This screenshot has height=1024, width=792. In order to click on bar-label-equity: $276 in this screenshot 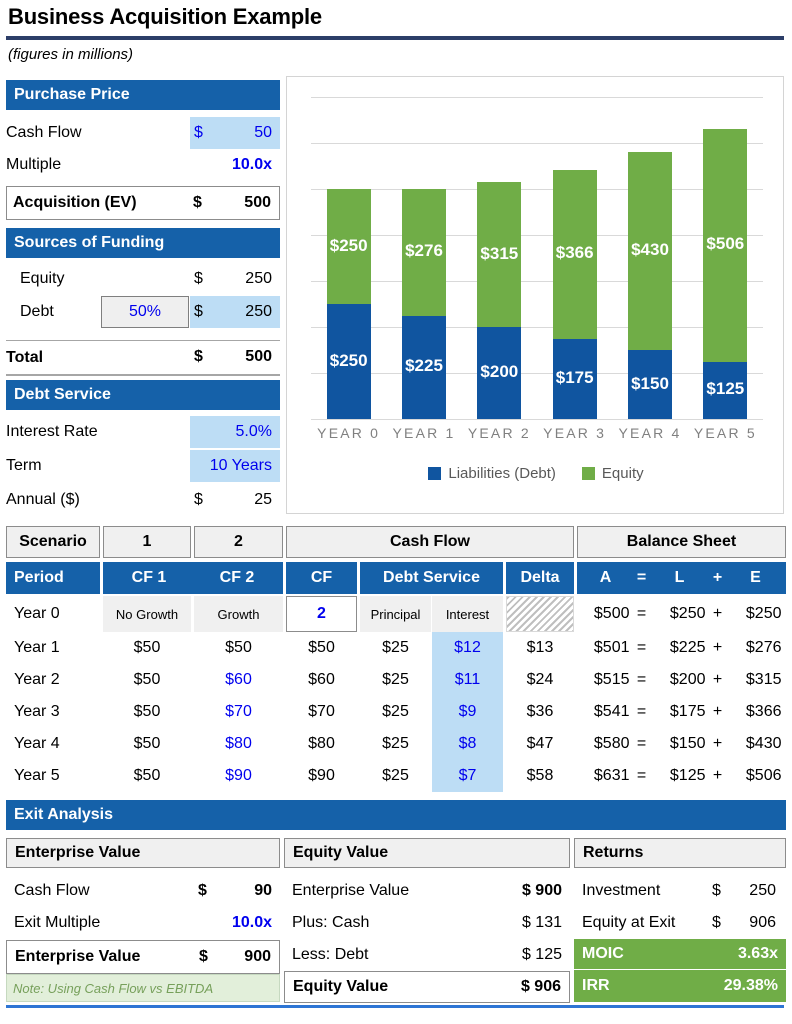, I will do `click(424, 251)`.